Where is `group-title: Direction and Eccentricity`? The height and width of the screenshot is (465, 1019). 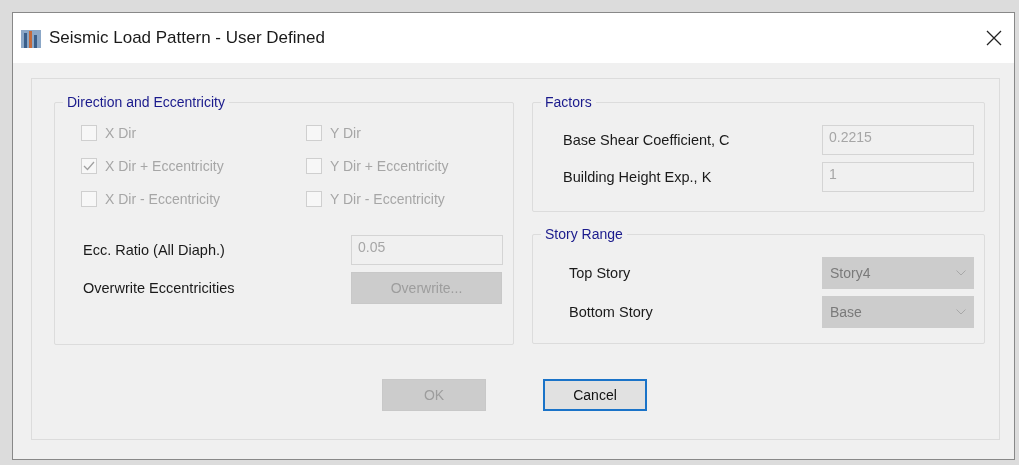 group-title: Direction and Eccentricity is located at coordinates (146, 102).